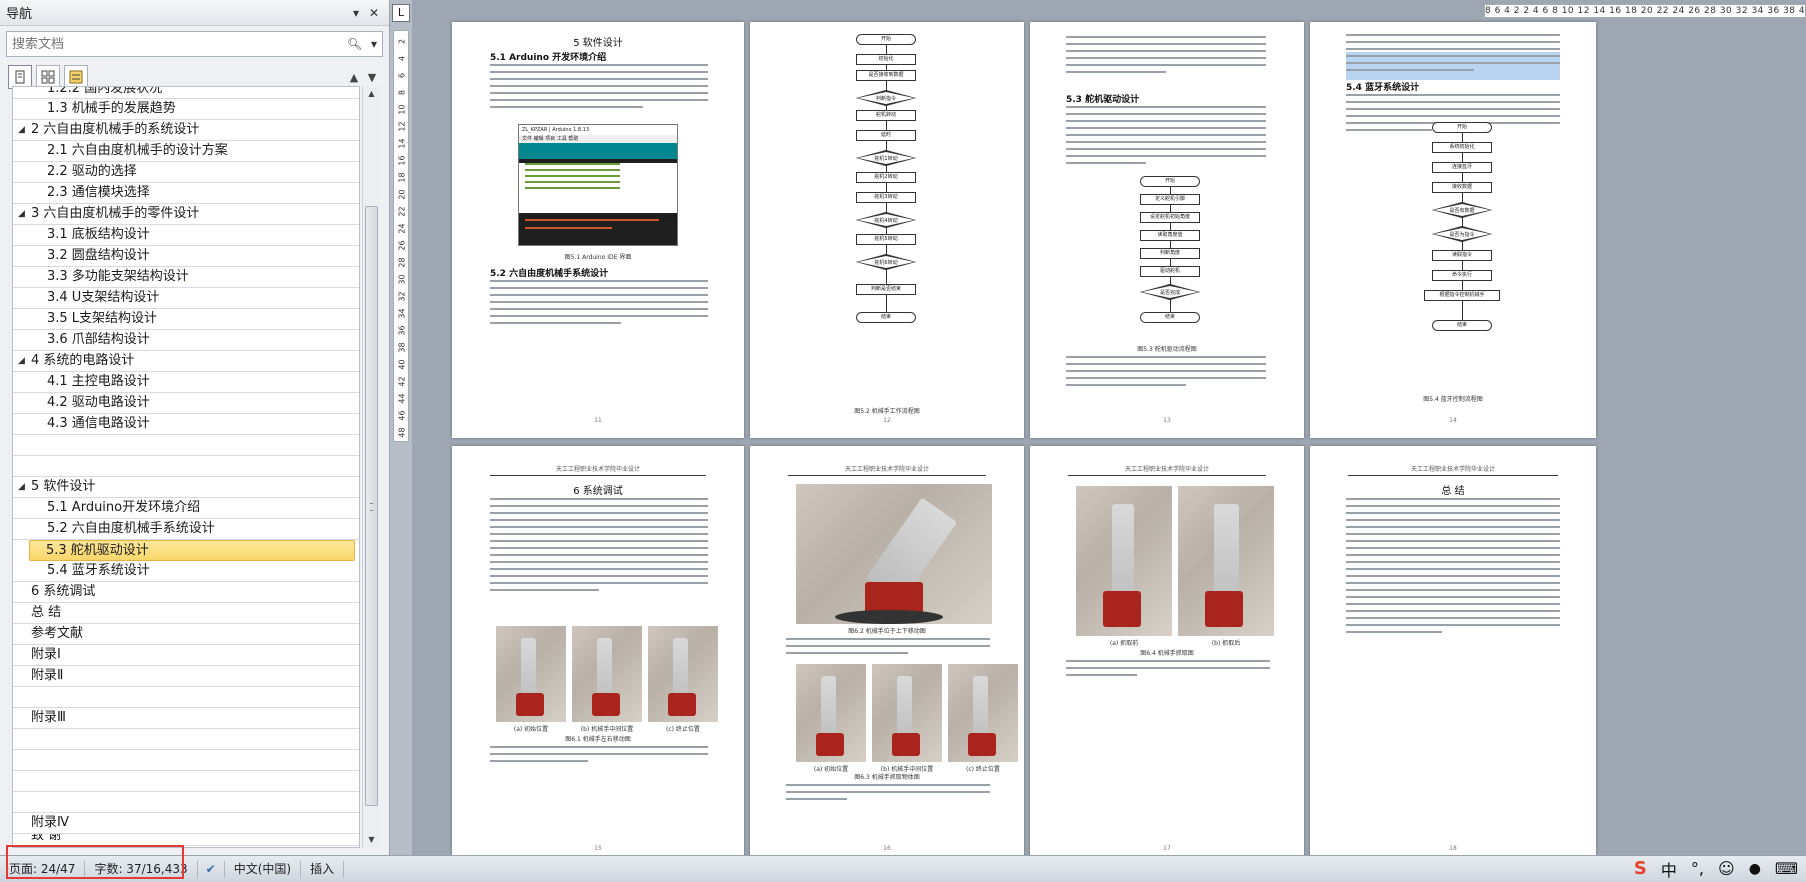 The width and height of the screenshot is (1806, 882). What do you see at coordinates (401, 13) in the screenshot?
I see `tab-selector: L` at bounding box center [401, 13].